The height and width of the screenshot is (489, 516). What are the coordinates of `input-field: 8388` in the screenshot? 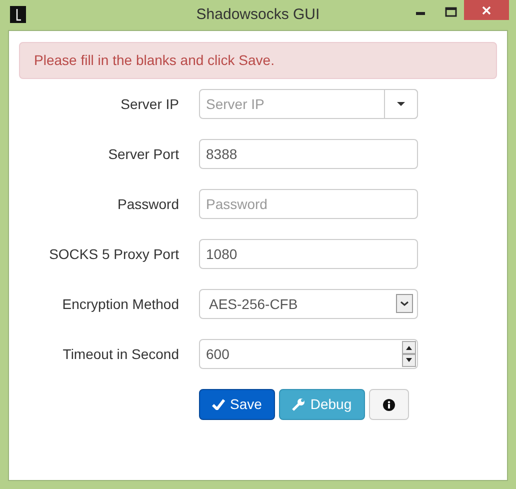 It's located at (308, 154).